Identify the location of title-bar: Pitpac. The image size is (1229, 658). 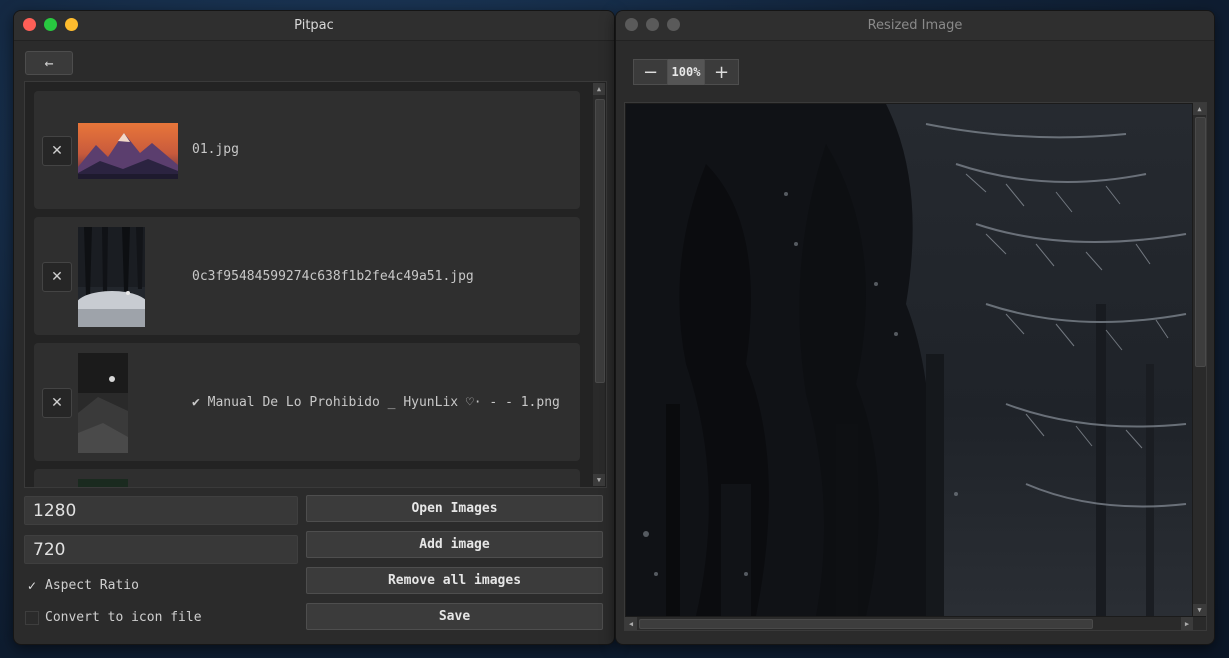
(314, 26).